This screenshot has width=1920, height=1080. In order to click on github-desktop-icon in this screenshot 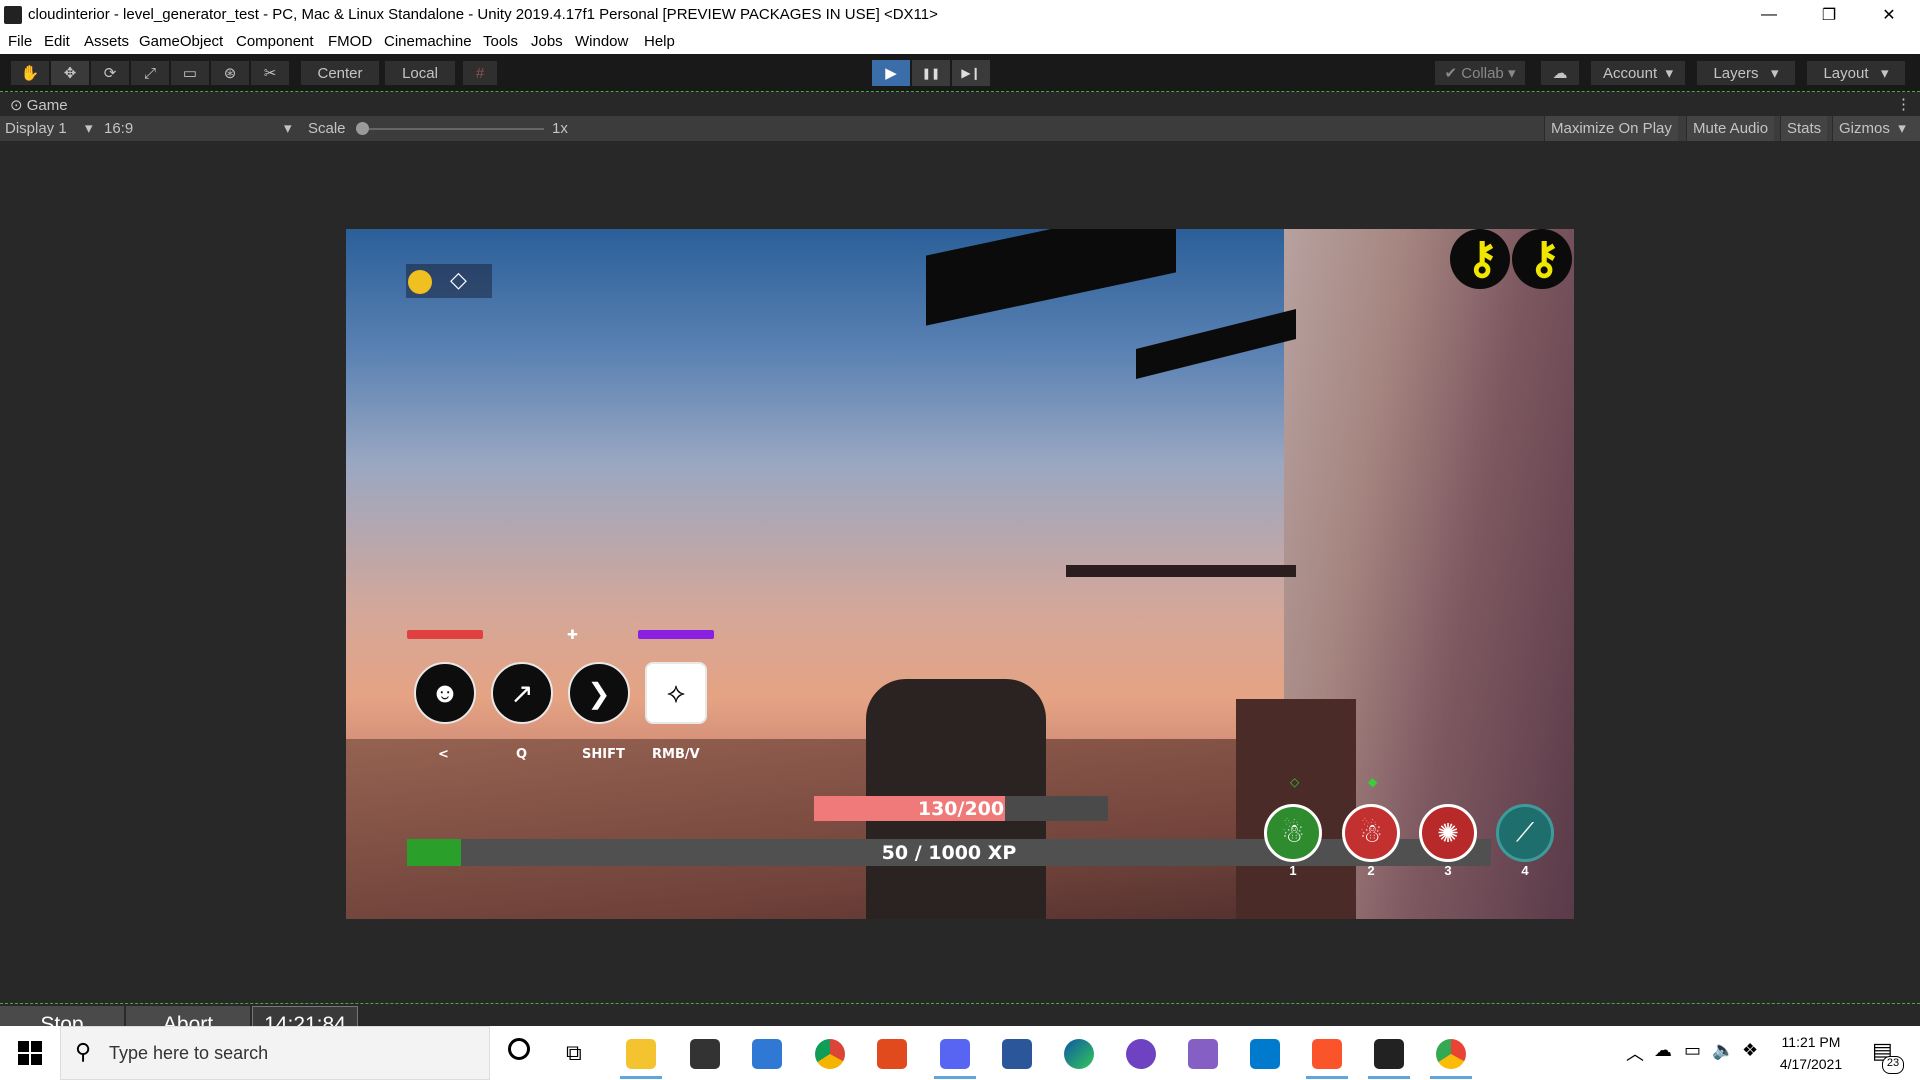, I will do `click(1141, 1054)`.